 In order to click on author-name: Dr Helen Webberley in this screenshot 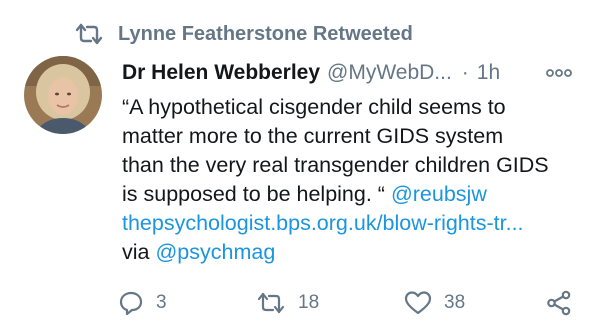, I will do `click(221, 73)`.